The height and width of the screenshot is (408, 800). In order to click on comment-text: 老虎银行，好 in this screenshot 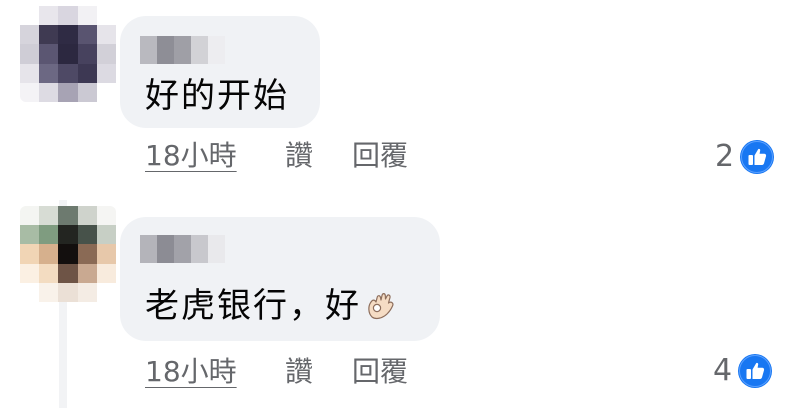, I will do `click(272, 305)`.